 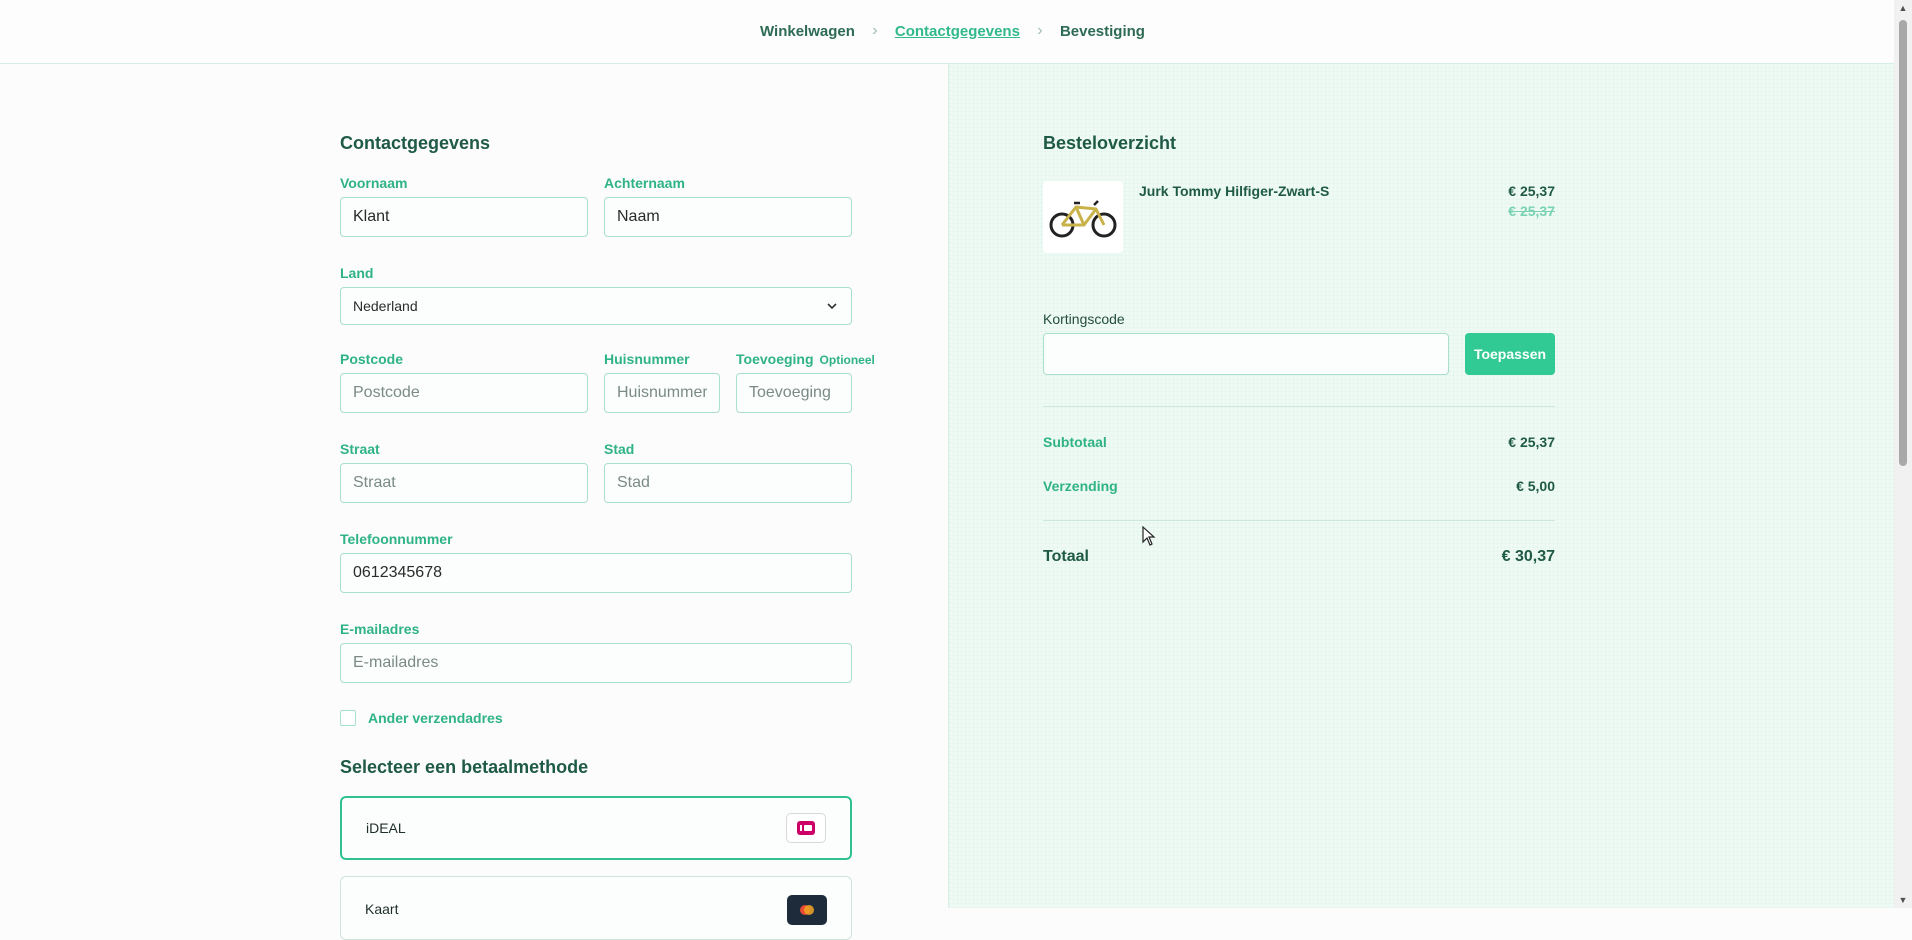 I want to click on subtotal-value: € 25,37, so click(x=1531, y=442).